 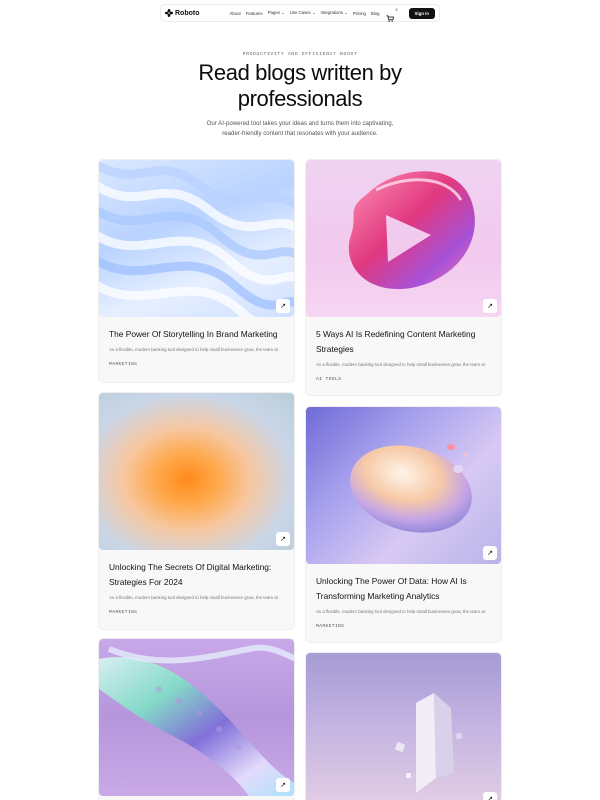 I want to click on blog-image-holographic-twist: ↗, so click(x=196, y=717).